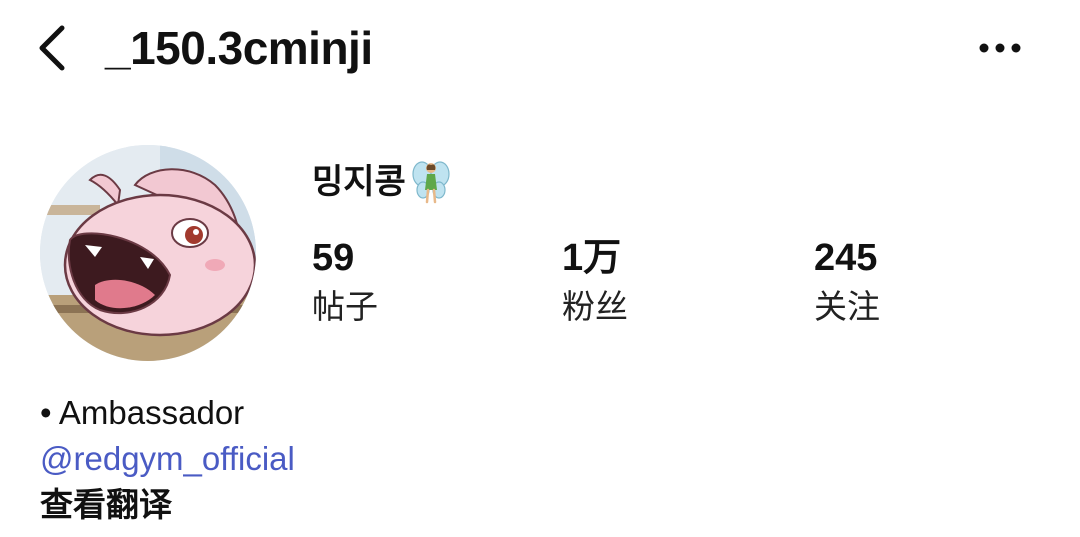 The width and height of the screenshot is (1080, 537). Describe the element at coordinates (595, 306) in the screenshot. I see `stat-followers-label: 粉丝` at that location.